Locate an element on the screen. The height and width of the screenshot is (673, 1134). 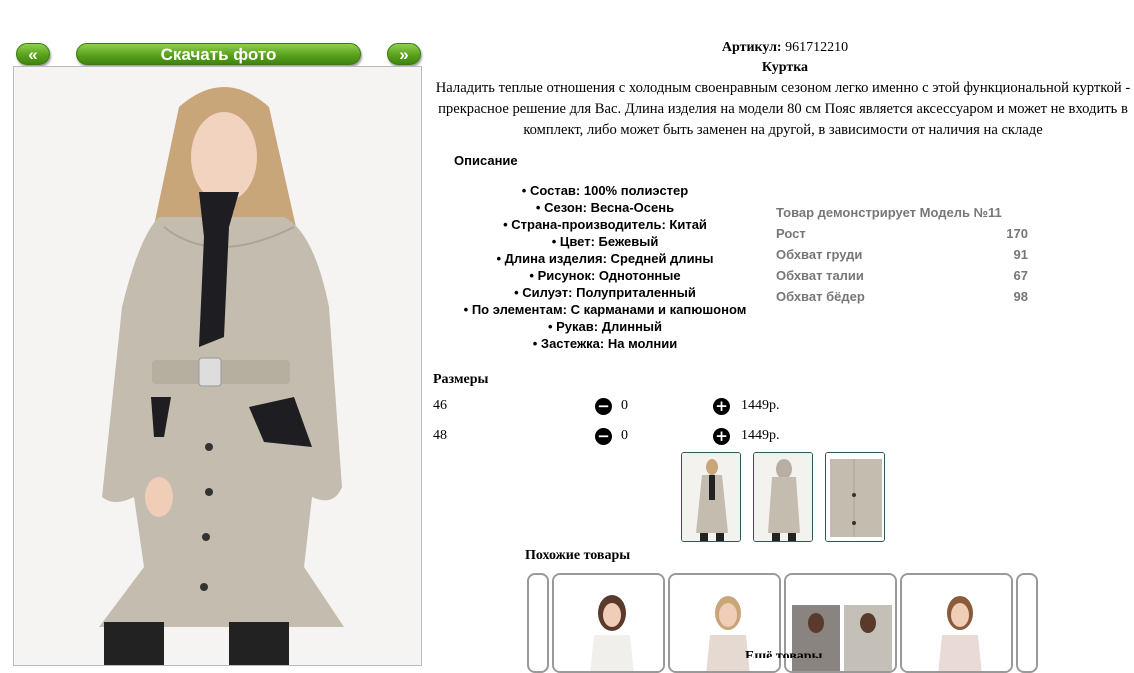
spec-item: • Состав: 100% полиэстер is located at coordinates (605, 190).